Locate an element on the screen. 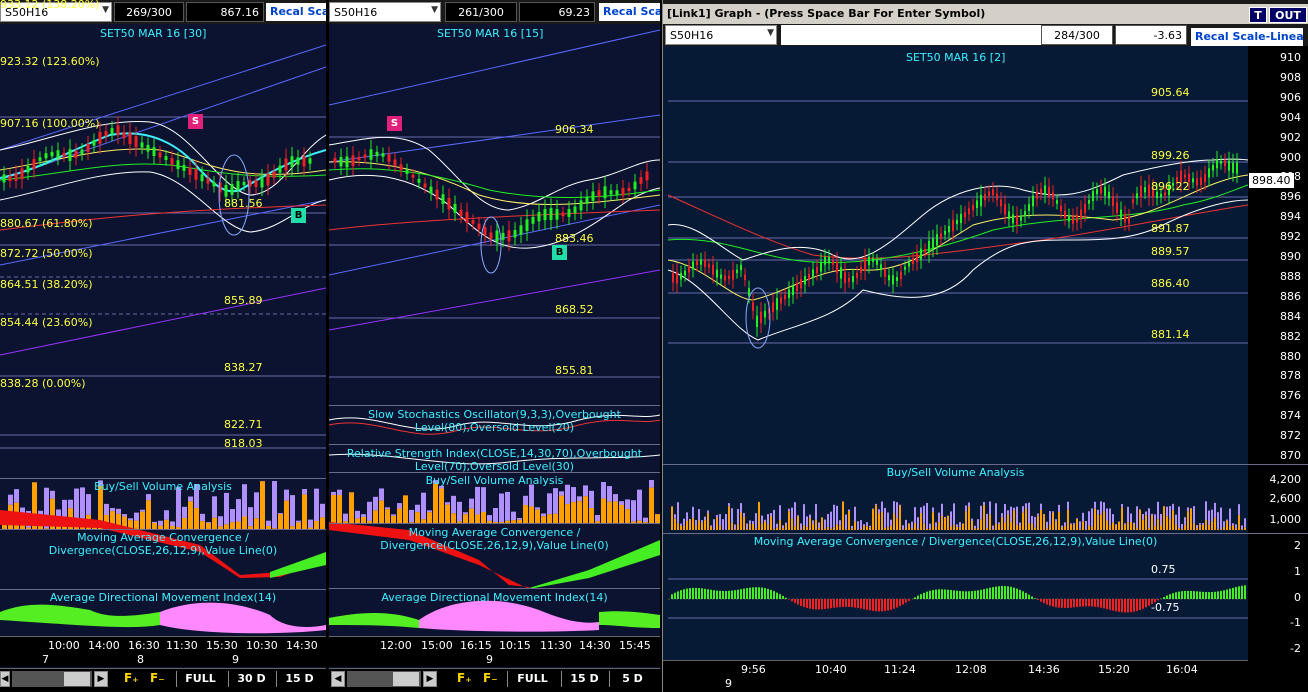 This screenshot has height=692, width=1308. volume-subpanel is located at coordinates (985, 464).